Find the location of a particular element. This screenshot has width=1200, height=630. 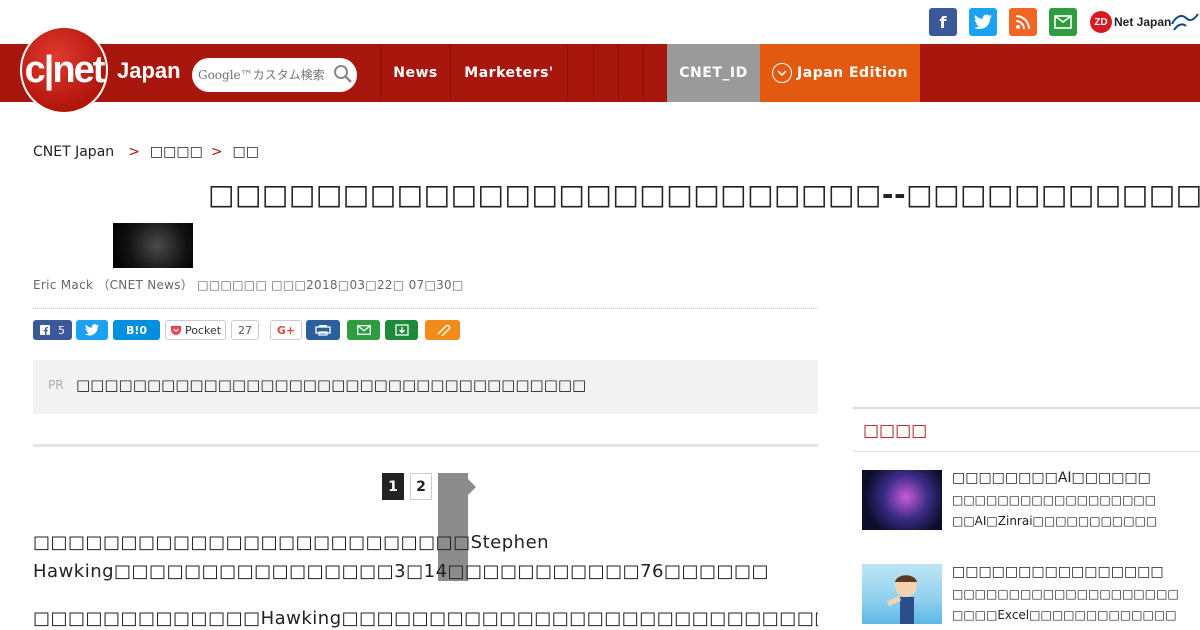

pocket-label: Pocket is located at coordinates (203, 330).